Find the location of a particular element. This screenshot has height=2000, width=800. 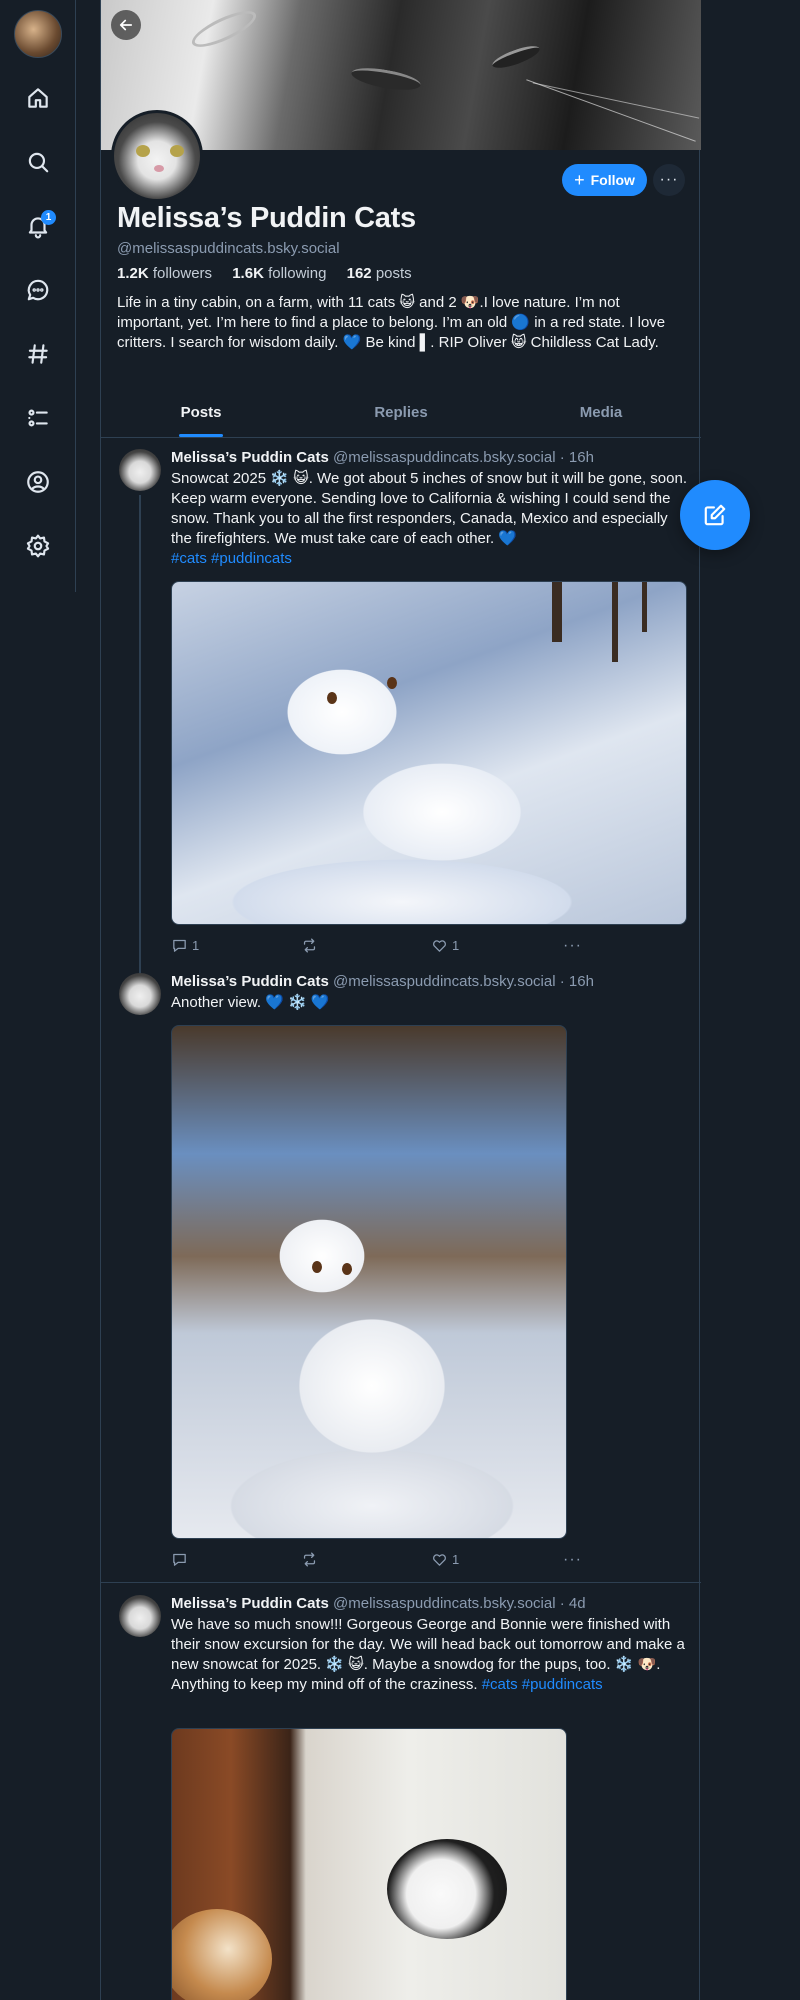

profile-tabs: Posts Replies Media is located at coordinates (401, 415).